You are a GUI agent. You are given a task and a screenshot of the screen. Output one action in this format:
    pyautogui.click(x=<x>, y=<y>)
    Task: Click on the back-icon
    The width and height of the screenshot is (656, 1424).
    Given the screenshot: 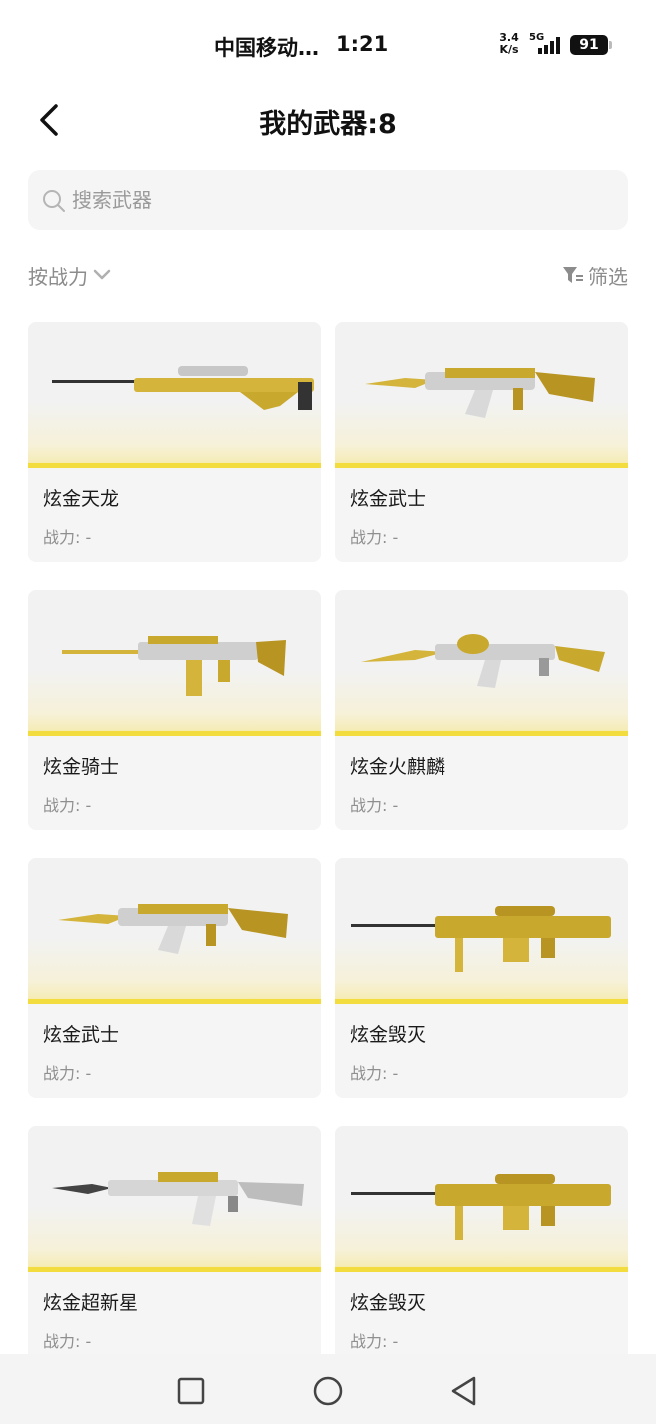 What is the action you would take?
    pyautogui.click(x=464, y=1391)
    